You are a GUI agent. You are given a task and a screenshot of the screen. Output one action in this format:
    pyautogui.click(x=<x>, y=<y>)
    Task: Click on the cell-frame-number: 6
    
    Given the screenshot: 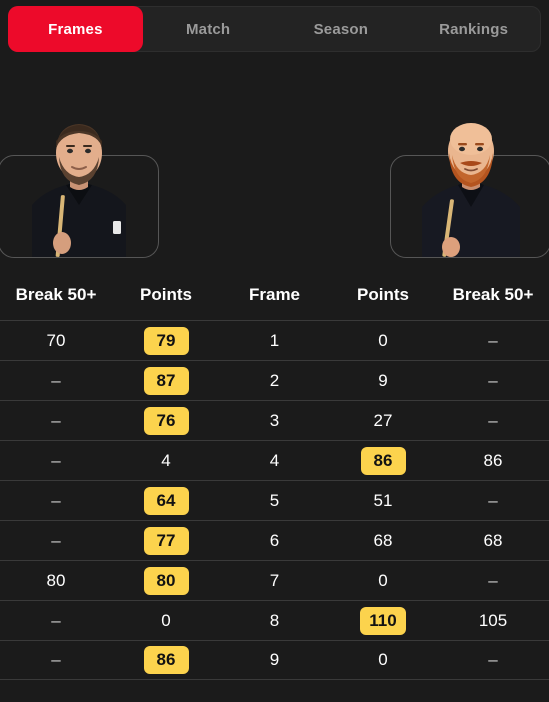 What is the action you would take?
    pyautogui.click(x=274, y=540)
    